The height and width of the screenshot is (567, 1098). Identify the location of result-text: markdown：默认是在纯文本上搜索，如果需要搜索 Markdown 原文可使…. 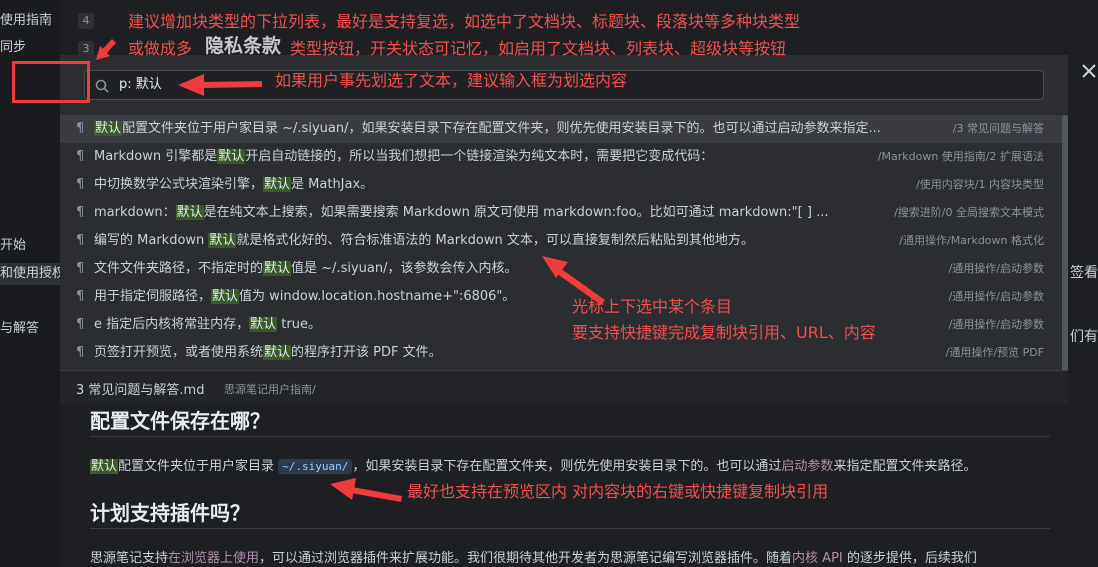
(509, 213).